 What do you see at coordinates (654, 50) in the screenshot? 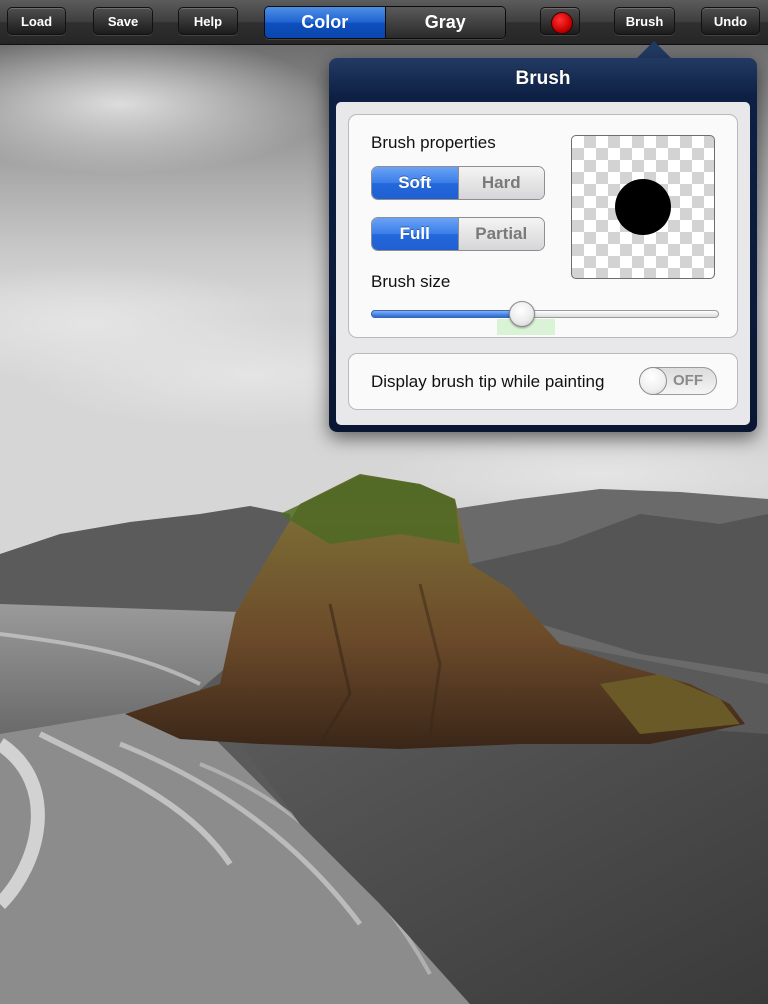
I see `popover-arrow` at bounding box center [654, 50].